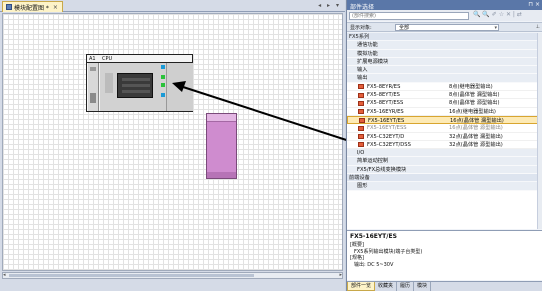 The width and height of the screenshot is (542, 291). Describe the element at coordinates (444, 45) in the screenshot. I see `tree-subcategory: 通信功能` at that location.